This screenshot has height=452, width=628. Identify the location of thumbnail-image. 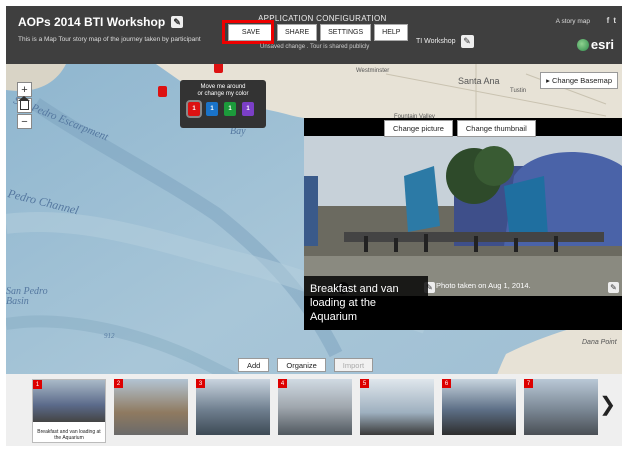
(69, 401).